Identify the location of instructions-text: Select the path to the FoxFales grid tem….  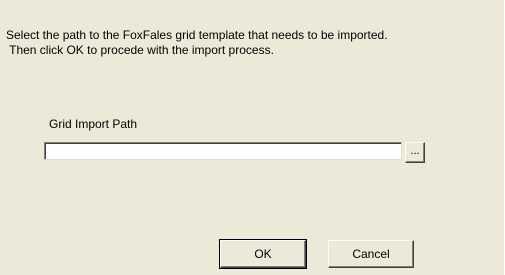
(197, 42).